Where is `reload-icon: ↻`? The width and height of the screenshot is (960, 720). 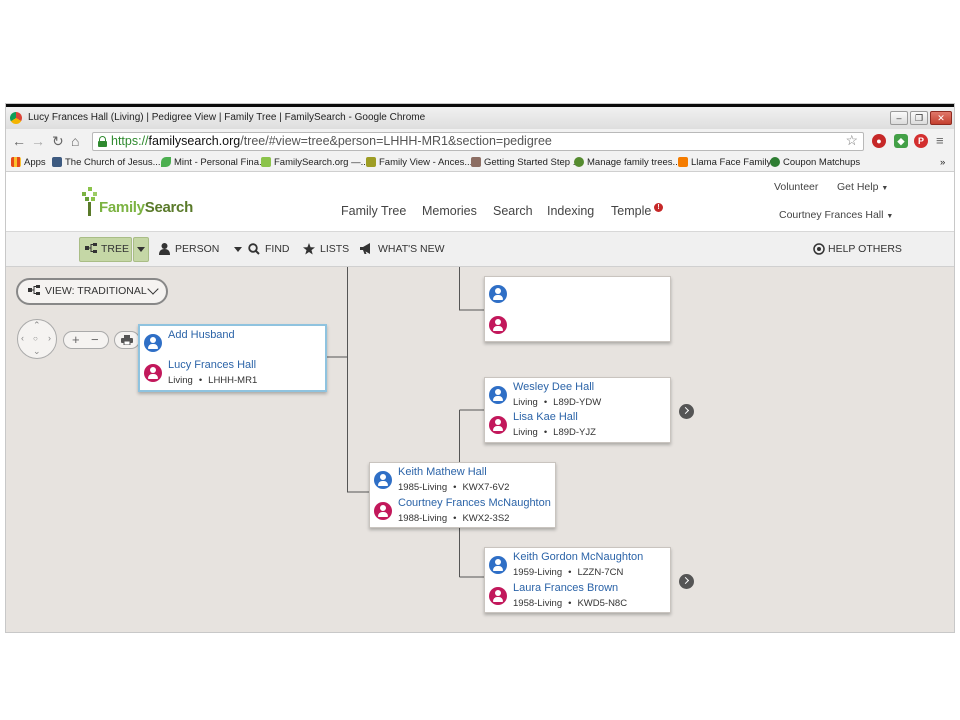 reload-icon: ↻ is located at coordinates (58, 141).